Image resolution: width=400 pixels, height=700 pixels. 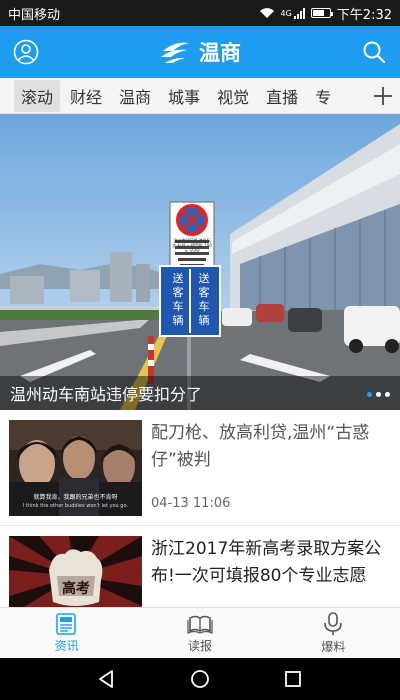 What do you see at coordinates (192, 245) in the screenshot?
I see `sign-notice: 温州南站区域 违反标志·标线 一律罚款 100元 记3分` at bounding box center [192, 245].